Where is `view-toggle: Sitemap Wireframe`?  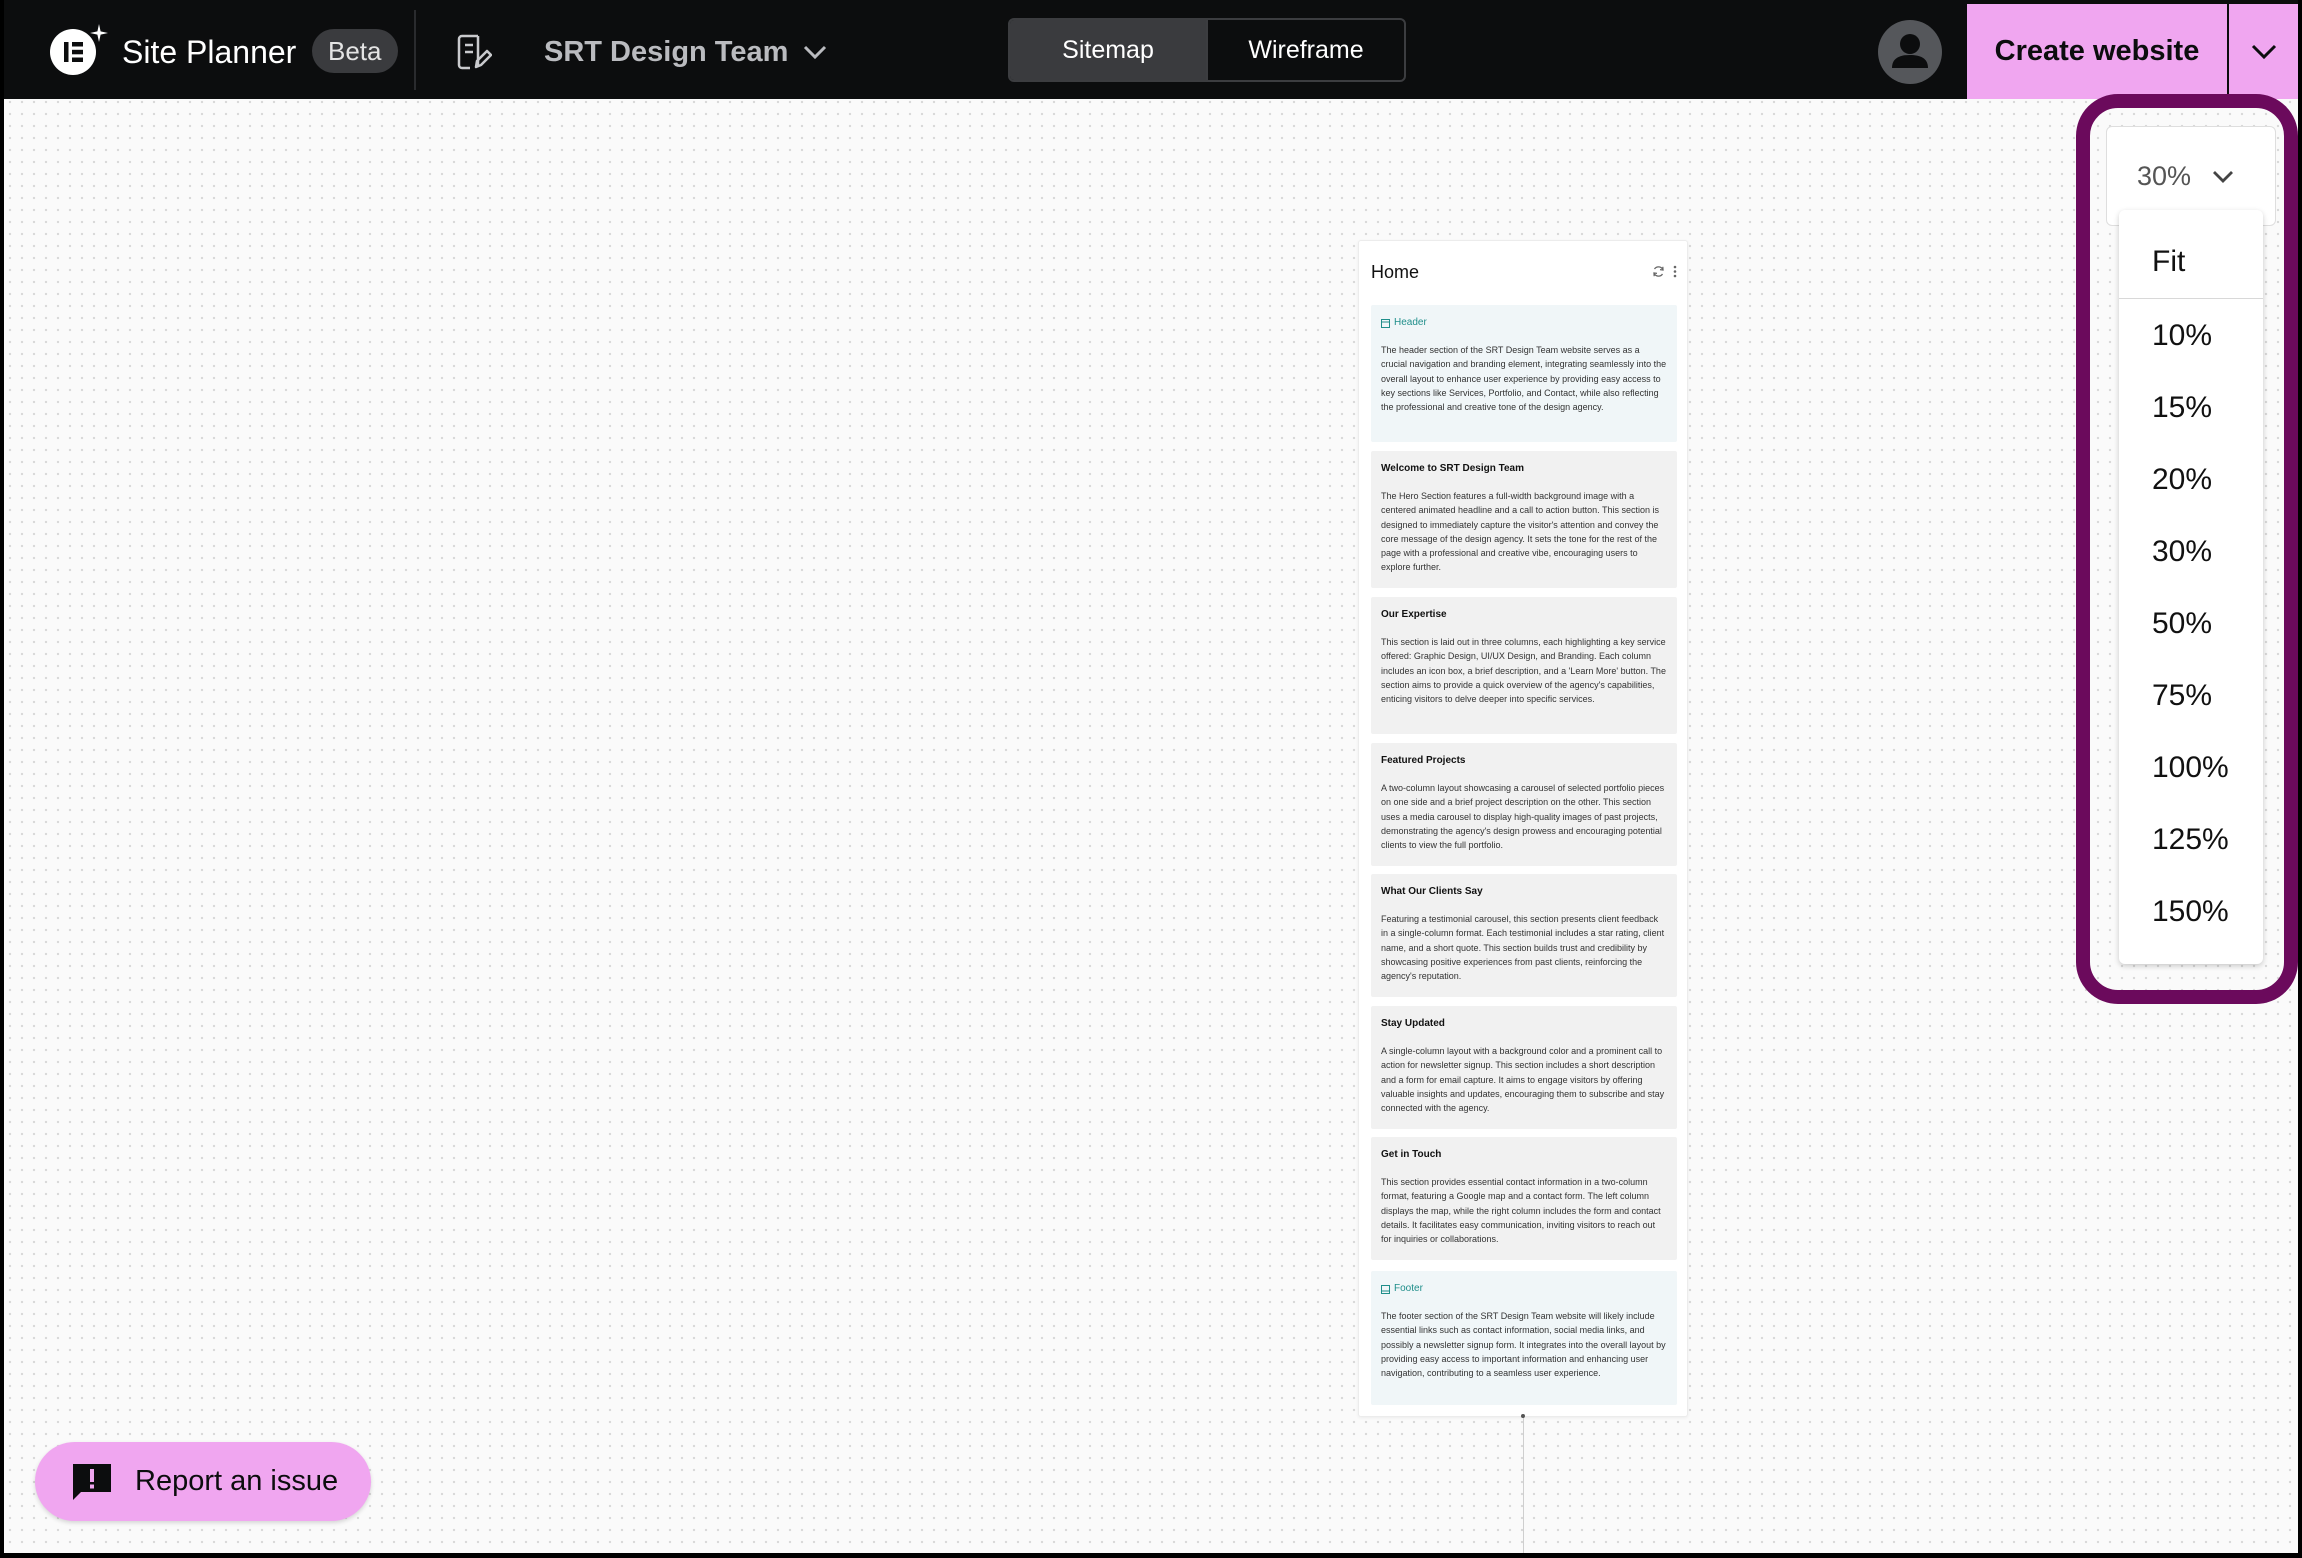 view-toggle: Sitemap Wireframe is located at coordinates (1207, 50).